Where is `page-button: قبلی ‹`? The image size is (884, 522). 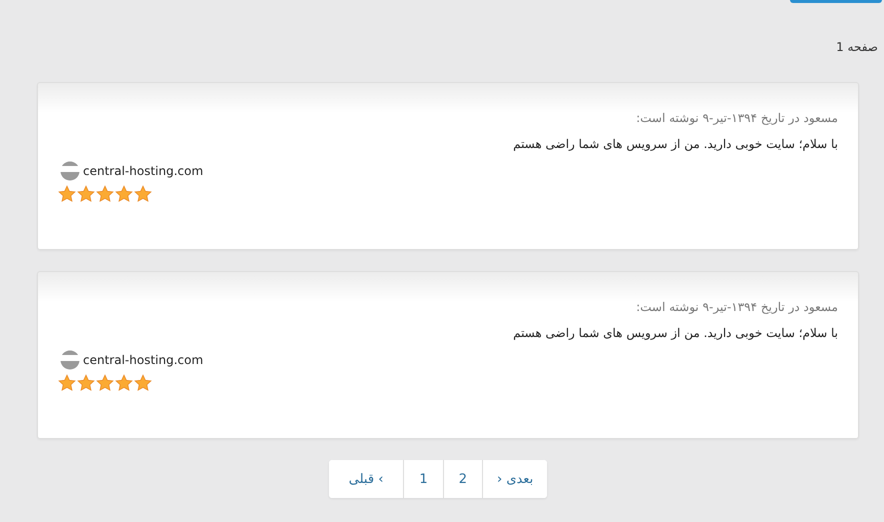
page-button: قبلی ‹ is located at coordinates (366, 479).